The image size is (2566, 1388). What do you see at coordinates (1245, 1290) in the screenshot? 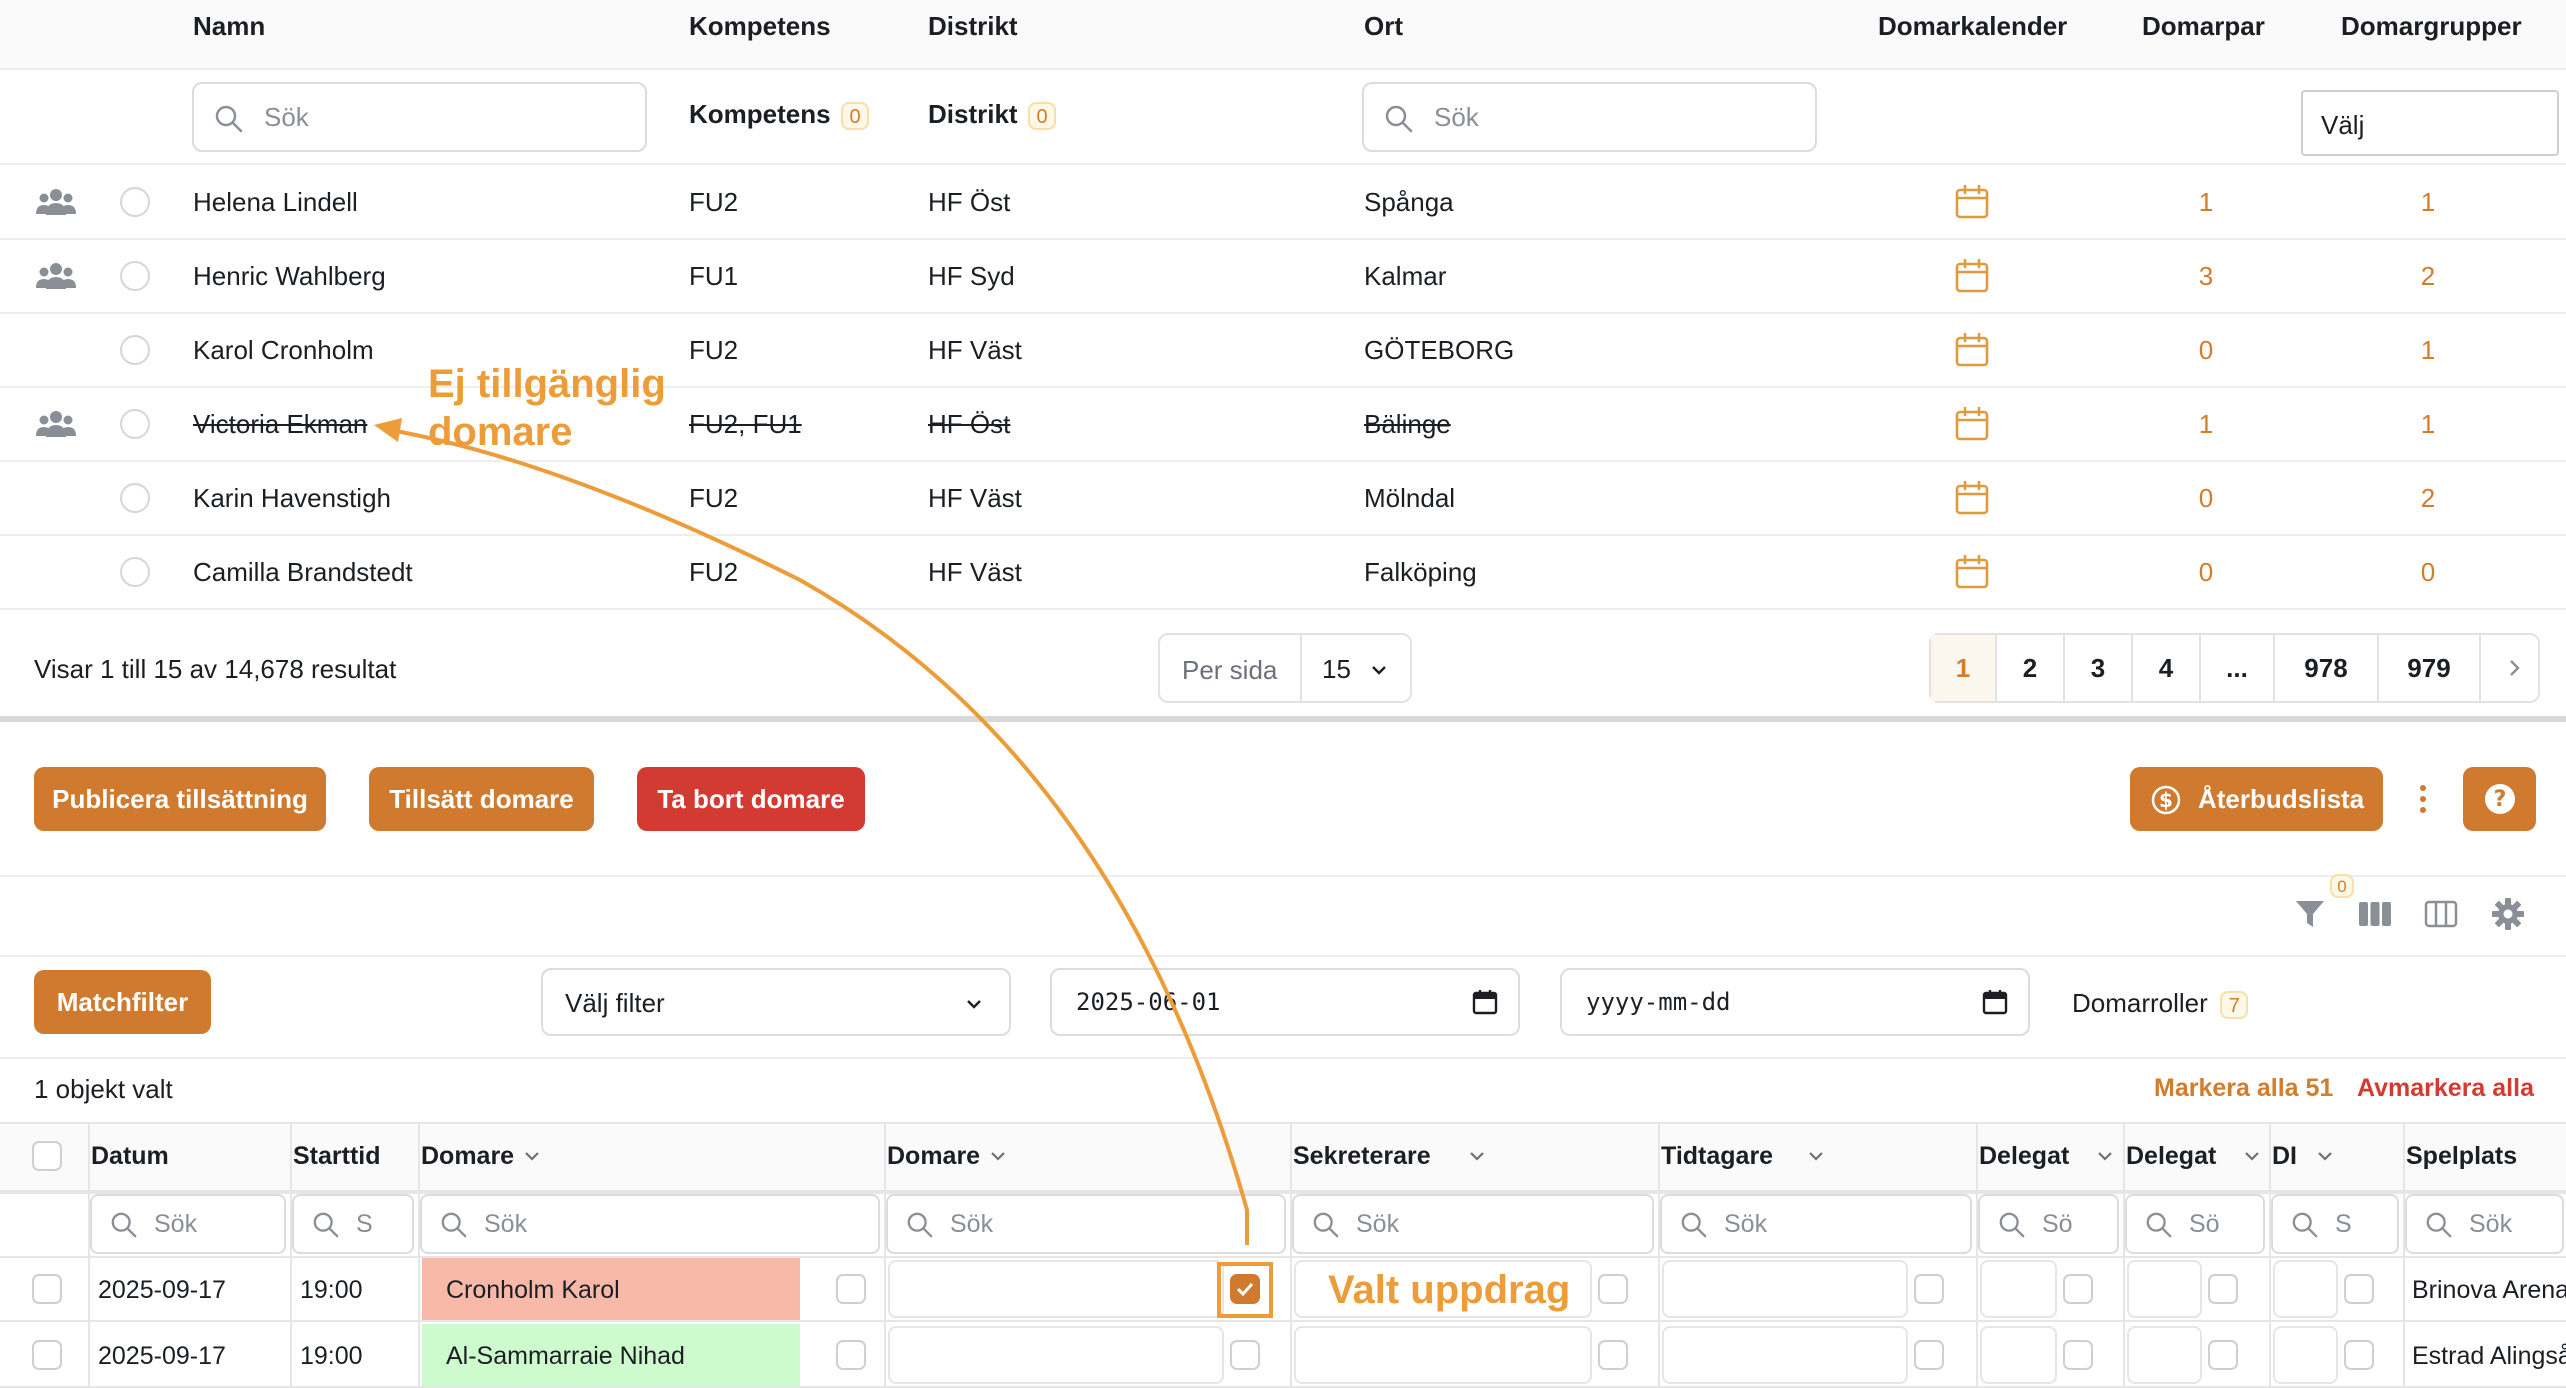
I see `selected-assignment-highlight` at bounding box center [1245, 1290].